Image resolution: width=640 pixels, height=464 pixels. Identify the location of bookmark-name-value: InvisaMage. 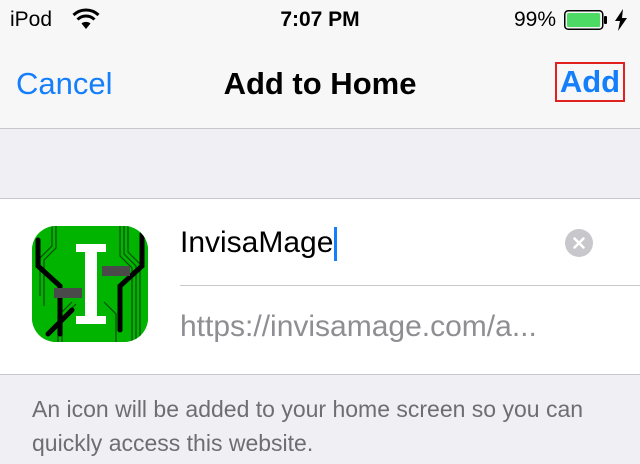
(257, 242).